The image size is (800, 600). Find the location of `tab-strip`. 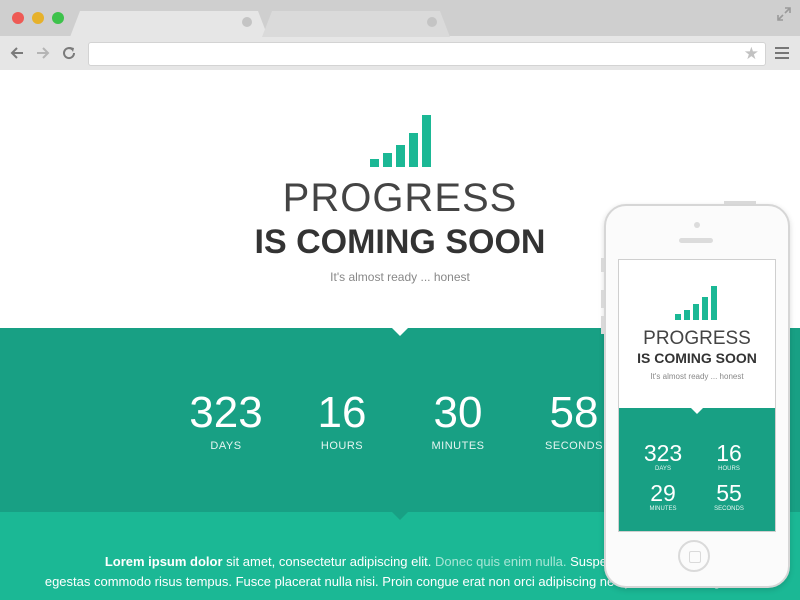

tab-strip is located at coordinates (400, 18).